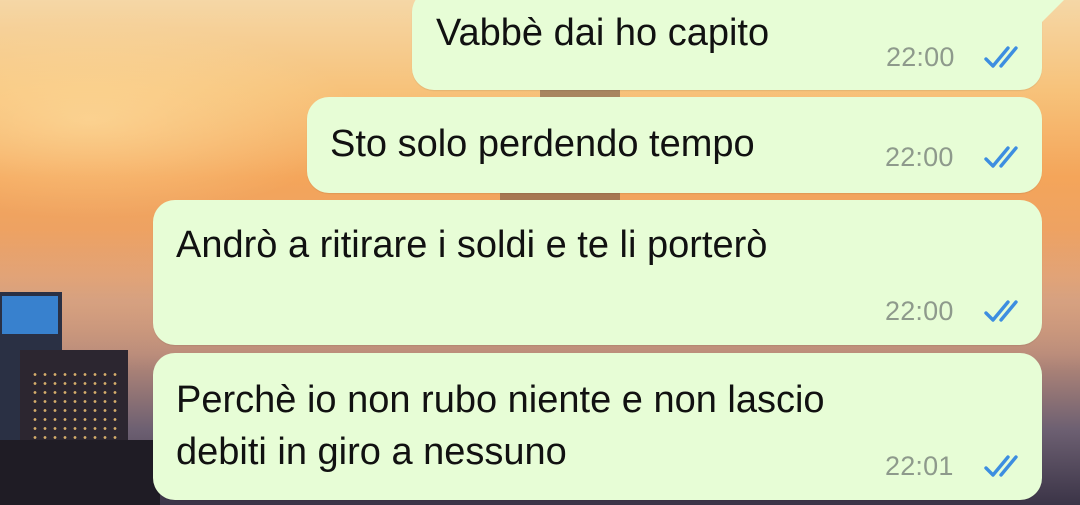  What do you see at coordinates (80, 472) in the screenshot?
I see `wallpaper-building` at bounding box center [80, 472].